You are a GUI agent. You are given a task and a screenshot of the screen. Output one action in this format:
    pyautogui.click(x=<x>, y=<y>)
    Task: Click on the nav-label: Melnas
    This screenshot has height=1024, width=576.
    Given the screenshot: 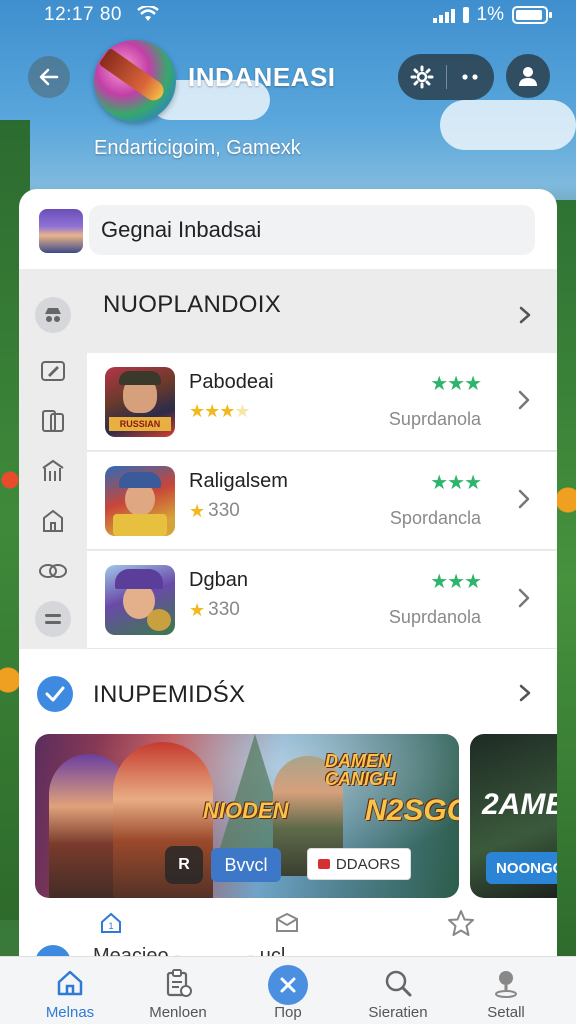 What is the action you would take?
    pyautogui.click(x=70, y=1012)
    